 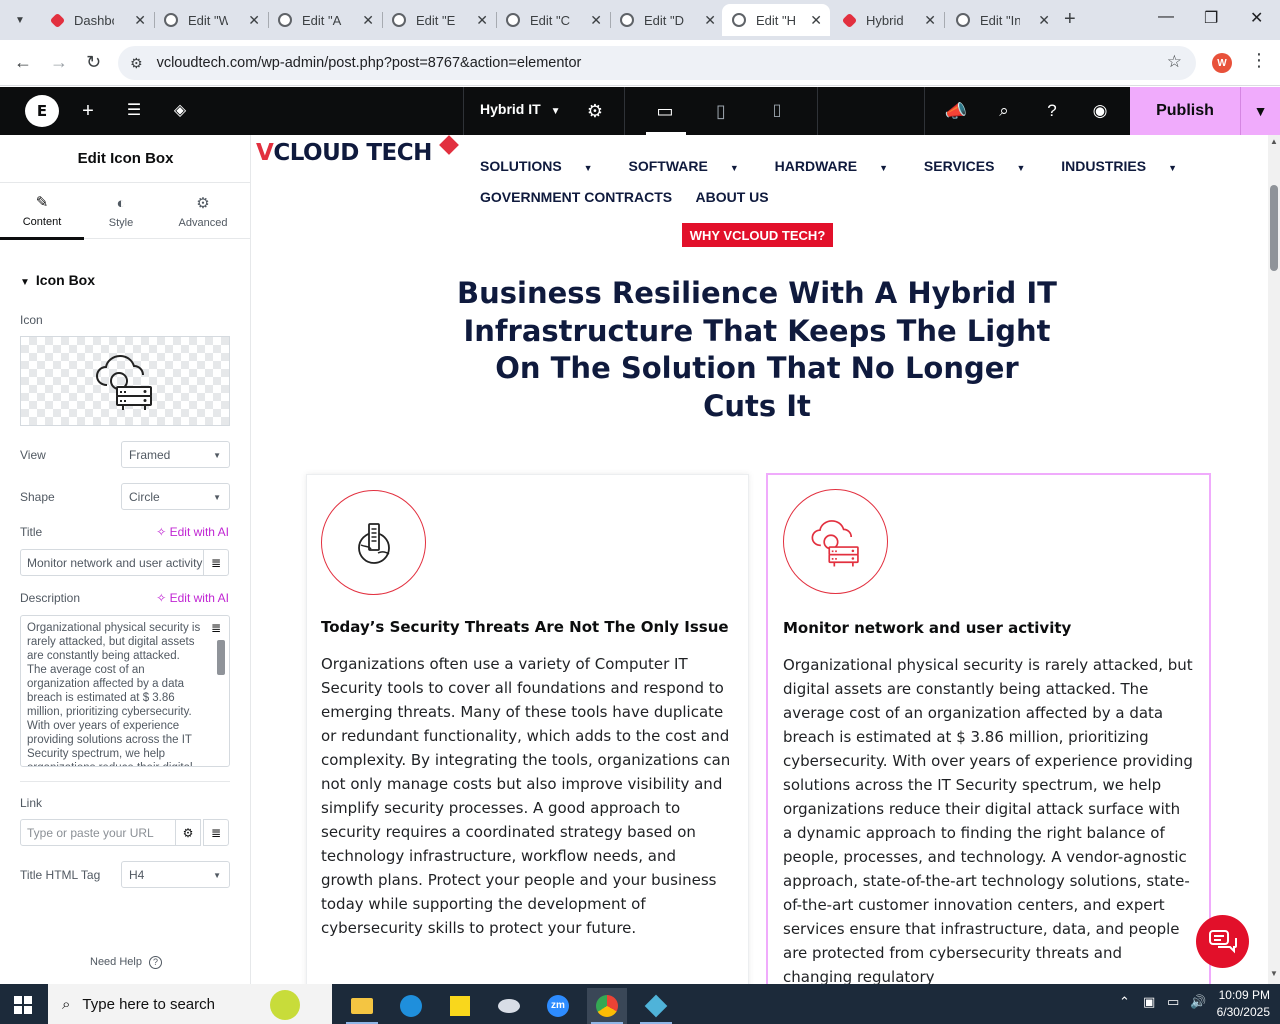 What do you see at coordinates (325, 20) in the screenshot?
I see `browser-tab: Edit "Ap ✕` at bounding box center [325, 20].